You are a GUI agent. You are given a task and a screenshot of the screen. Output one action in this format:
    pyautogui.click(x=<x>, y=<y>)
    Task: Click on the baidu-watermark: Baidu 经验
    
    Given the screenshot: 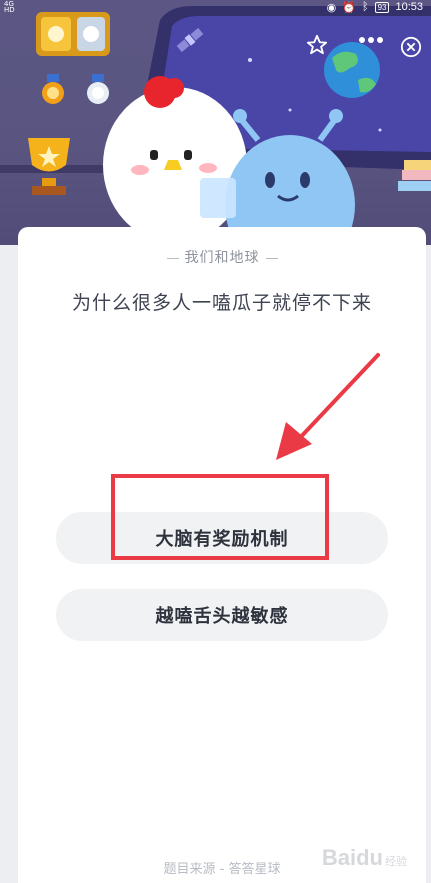 What is the action you would take?
    pyautogui.click(x=364, y=857)
    